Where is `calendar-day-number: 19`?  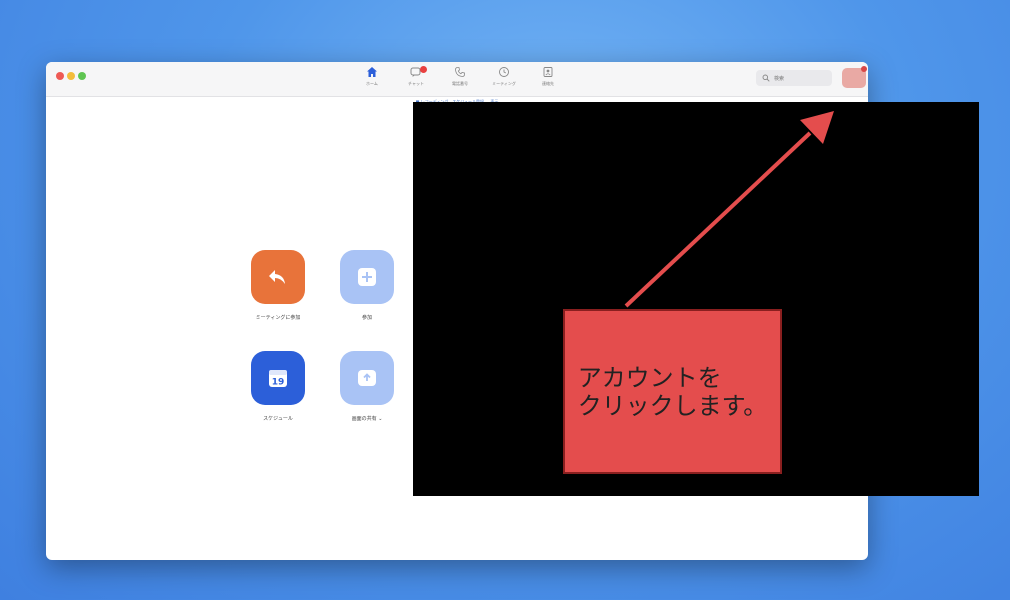
calendar-day-number: 19 is located at coordinates (278, 383).